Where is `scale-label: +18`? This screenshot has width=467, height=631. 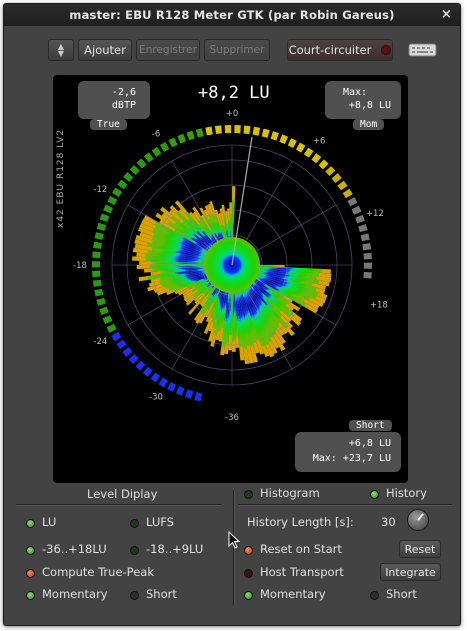
scale-label: +18 is located at coordinates (379, 305).